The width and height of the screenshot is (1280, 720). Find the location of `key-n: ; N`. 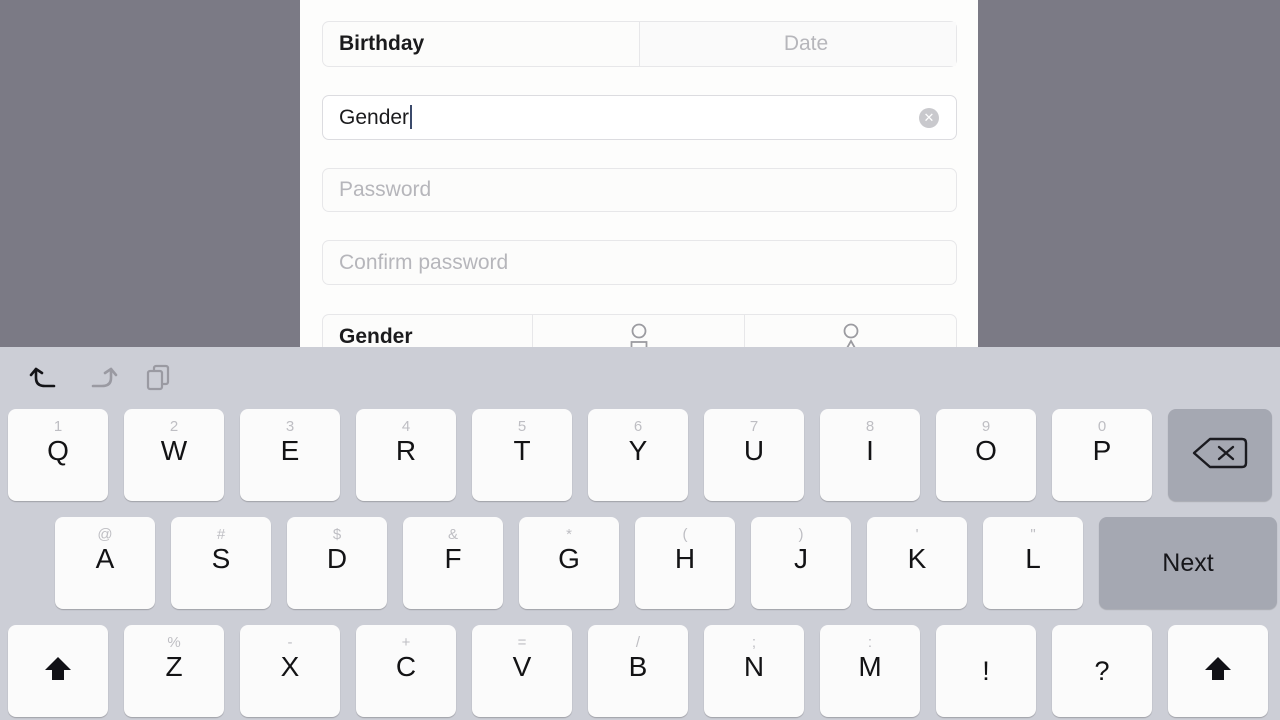

key-n: ; N is located at coordinates (754, 671).